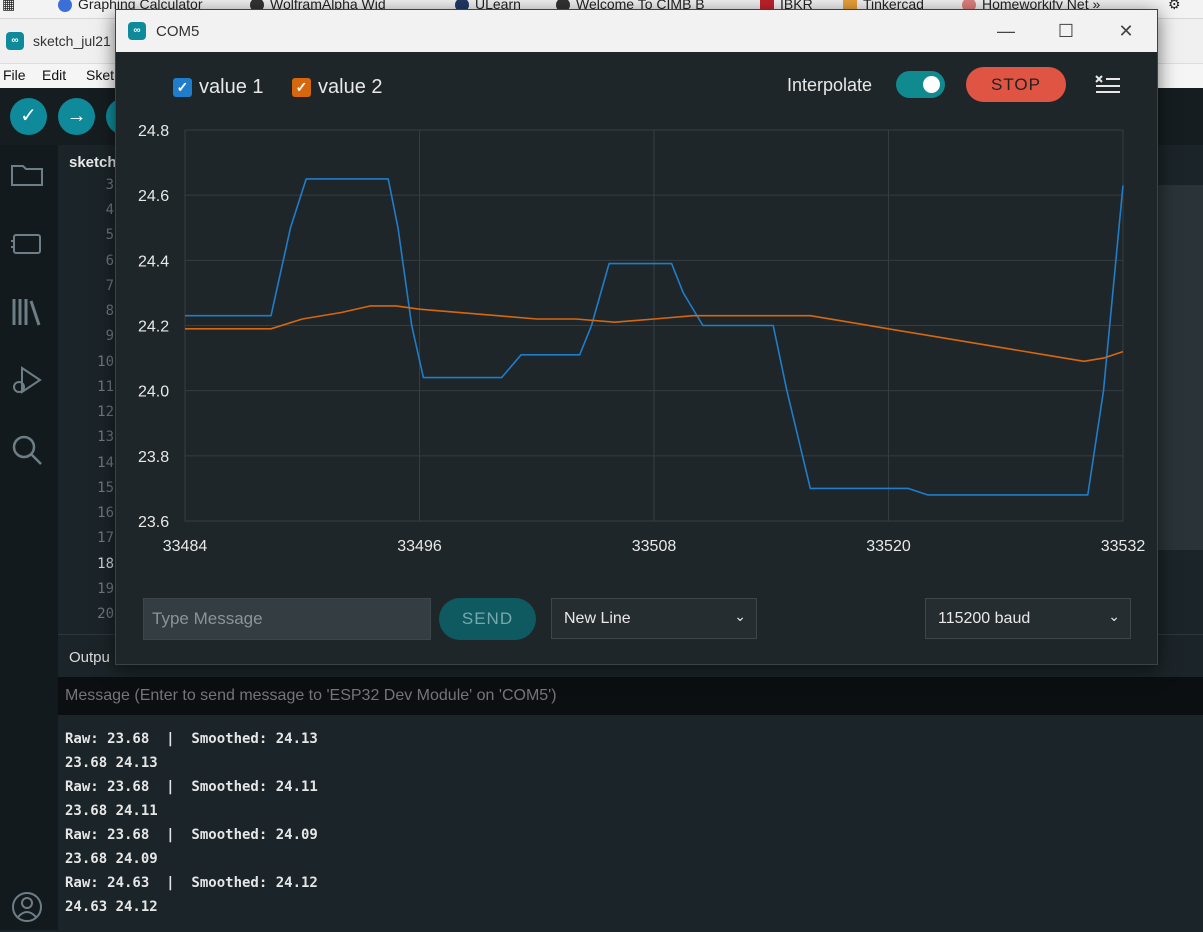 The image size is (1203, 932). What do you see at coordinates (888, 546) in the screenshot?
I see `x-tick-label: 33520` at bounding box center [888, 546].